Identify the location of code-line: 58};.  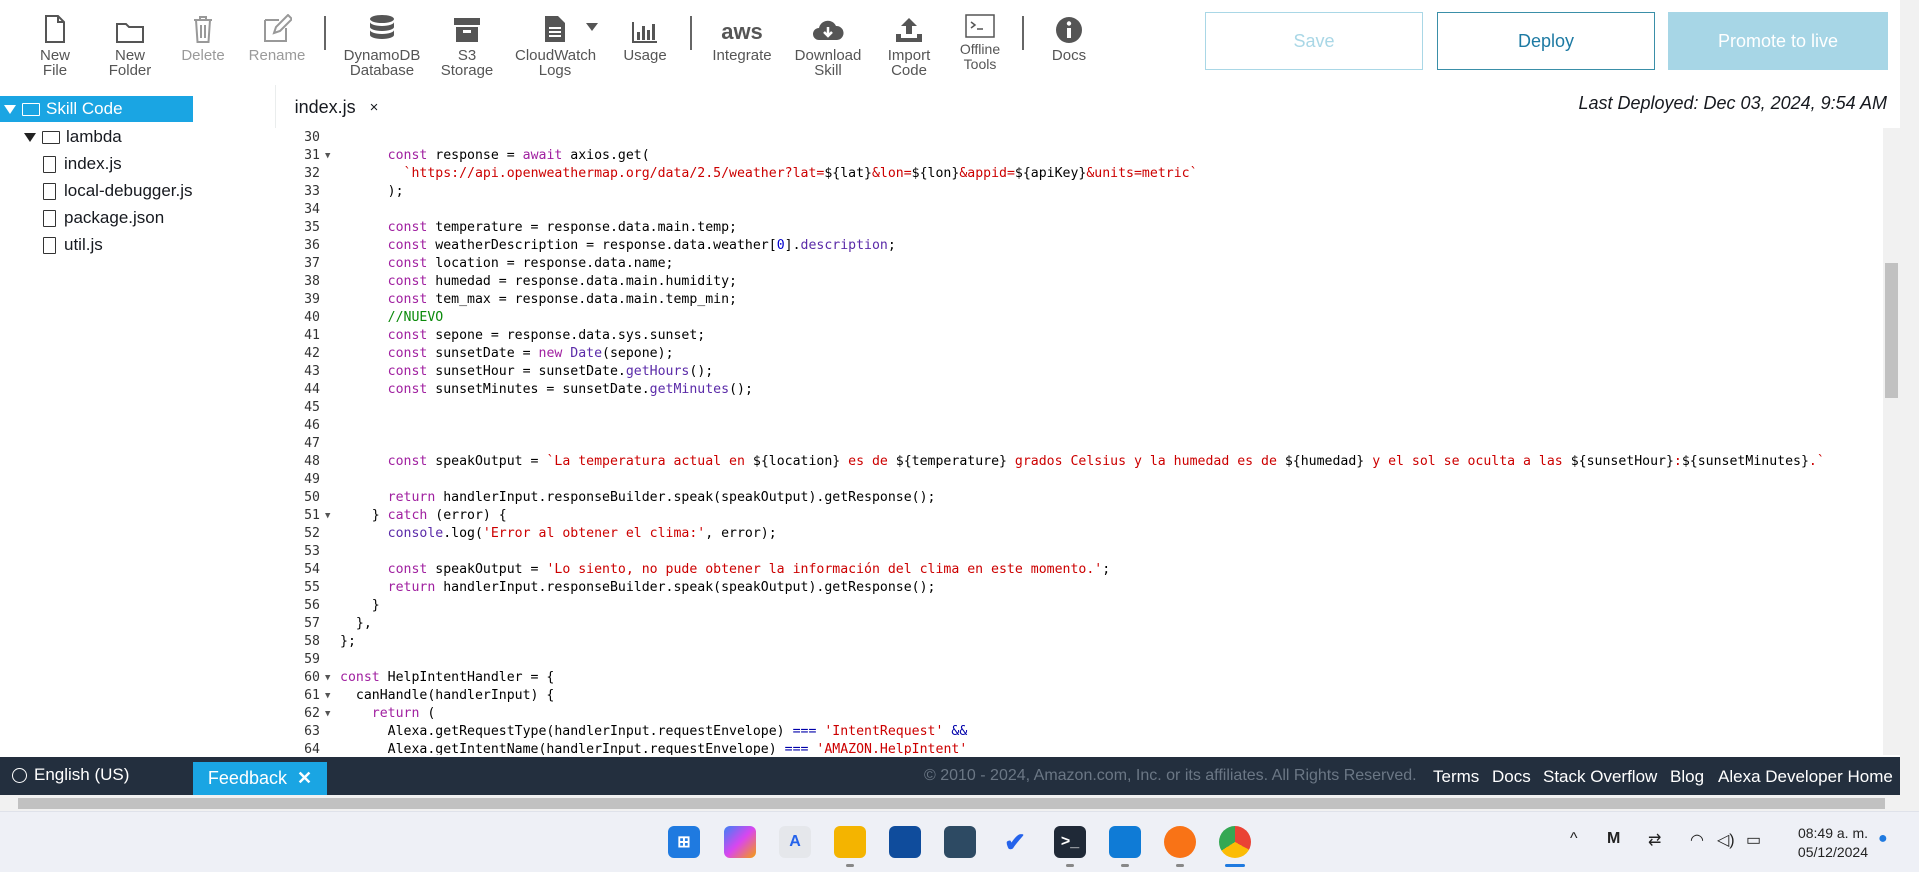
(1075, 642).